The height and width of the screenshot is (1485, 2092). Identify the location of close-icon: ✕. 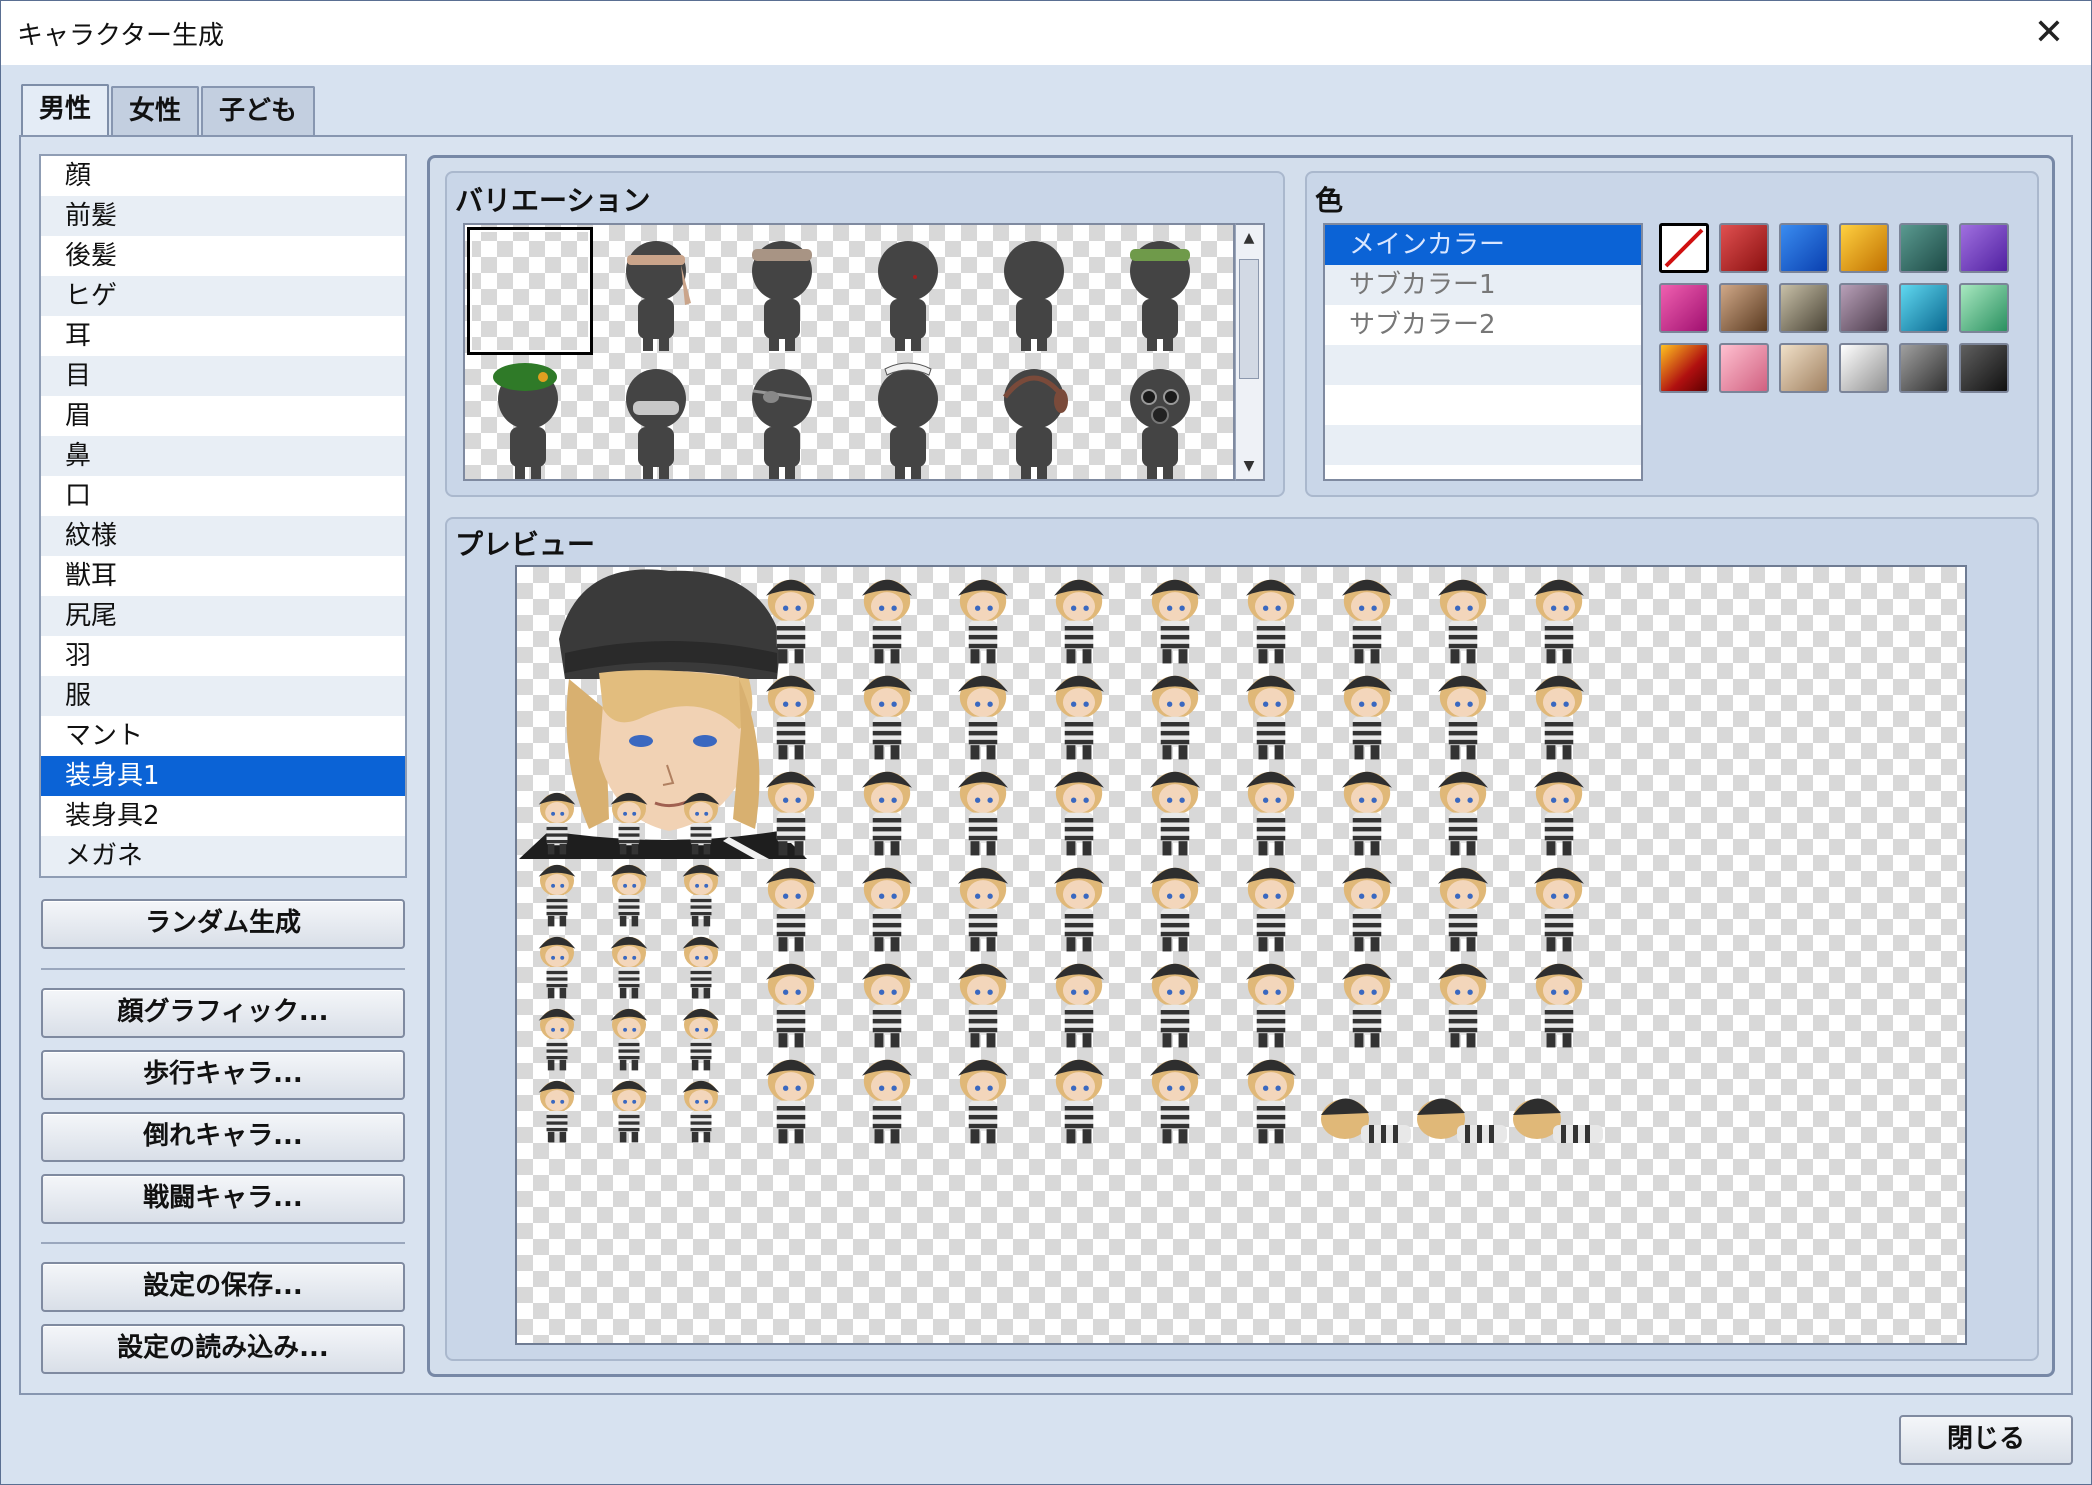
(2049, 33).